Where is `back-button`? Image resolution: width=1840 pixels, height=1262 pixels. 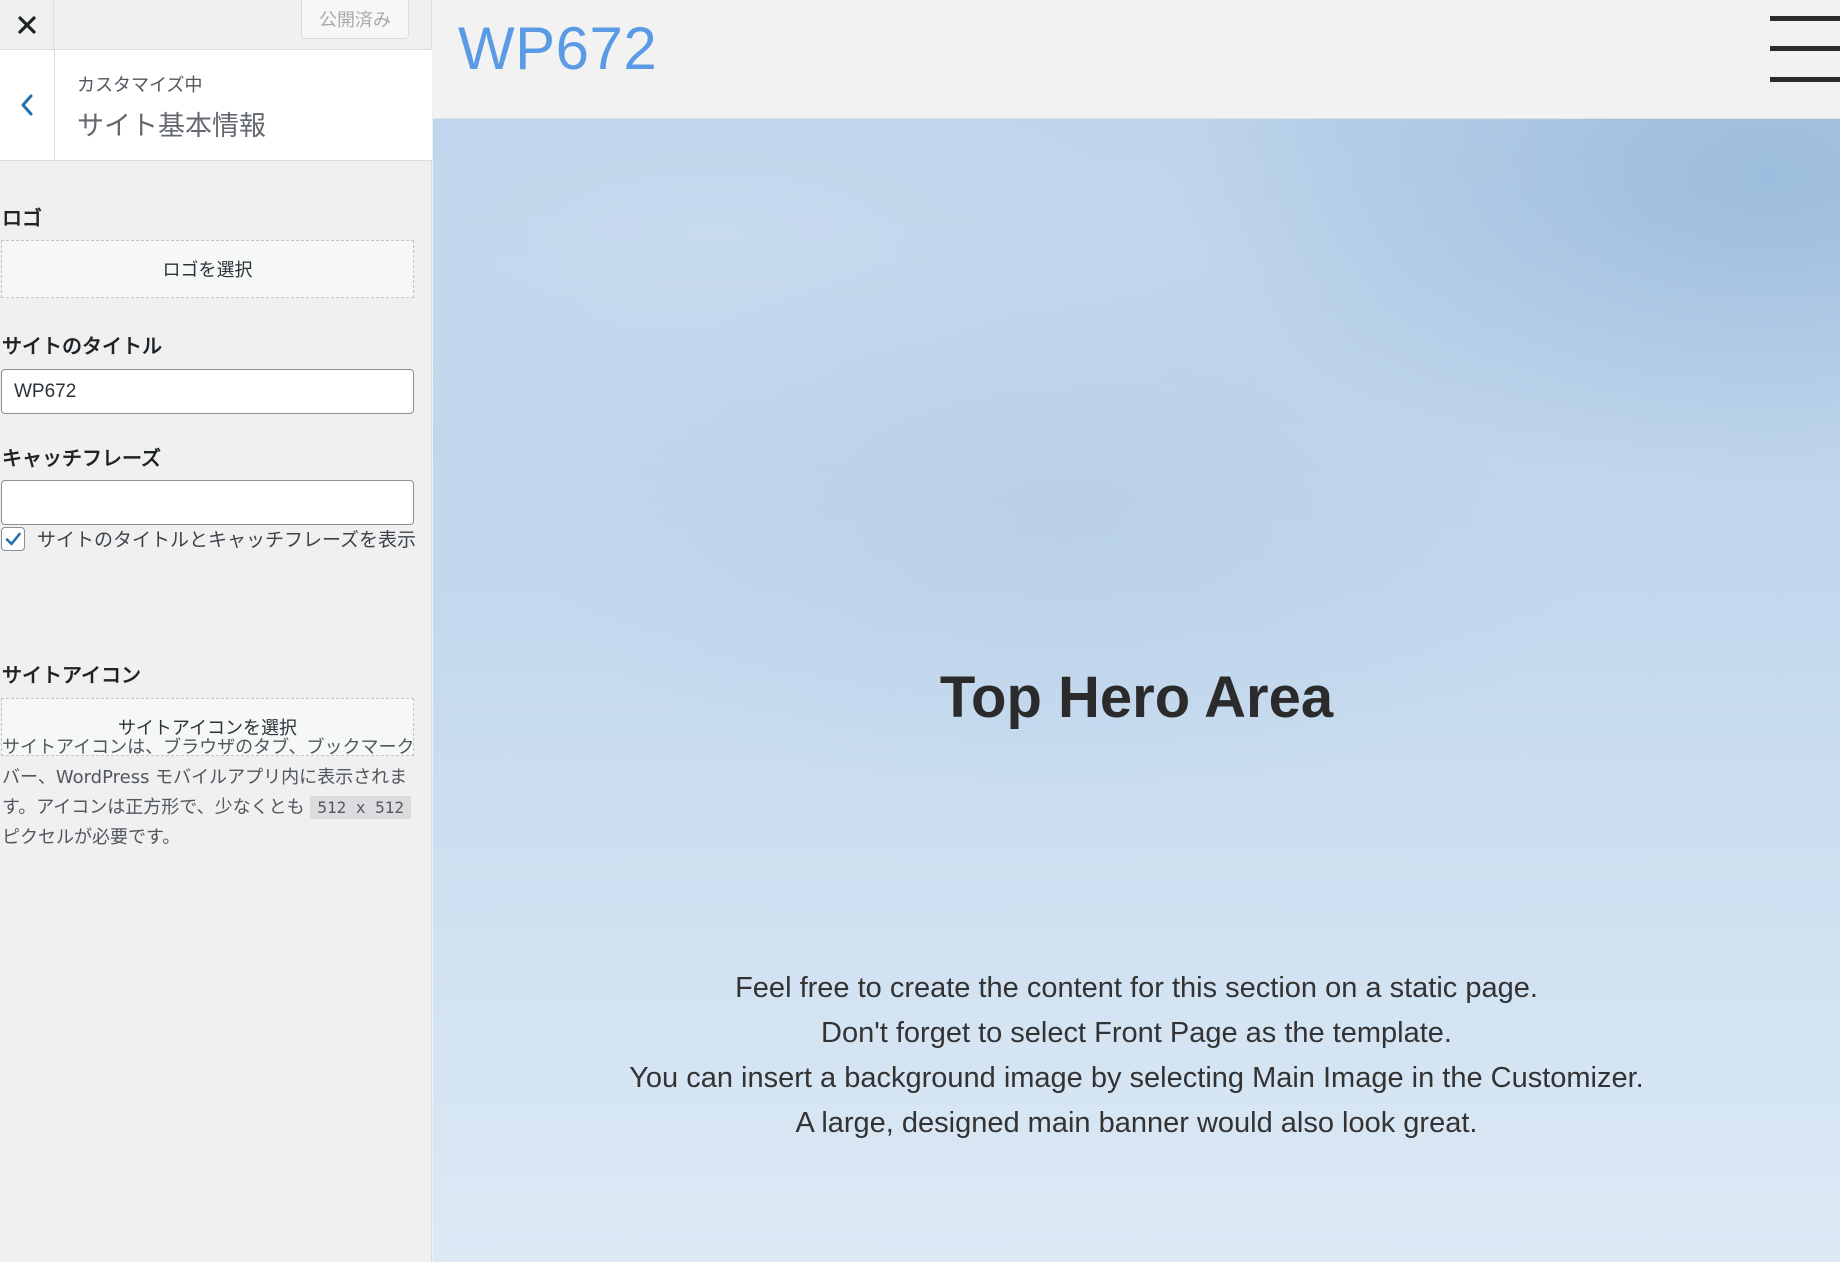
back-button is located at coordinates (27, 105).